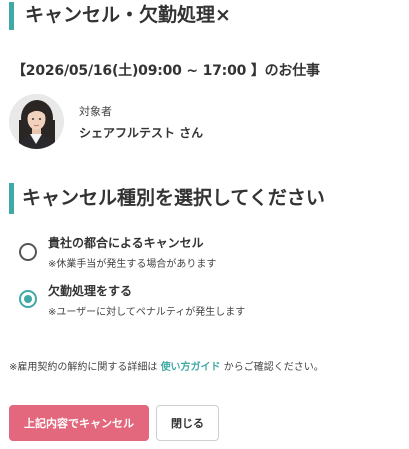 This screenshot has width=409, height=449. I want to click on cancel-type-heading: キャンセル種別を選択してください, so click(173, 198).